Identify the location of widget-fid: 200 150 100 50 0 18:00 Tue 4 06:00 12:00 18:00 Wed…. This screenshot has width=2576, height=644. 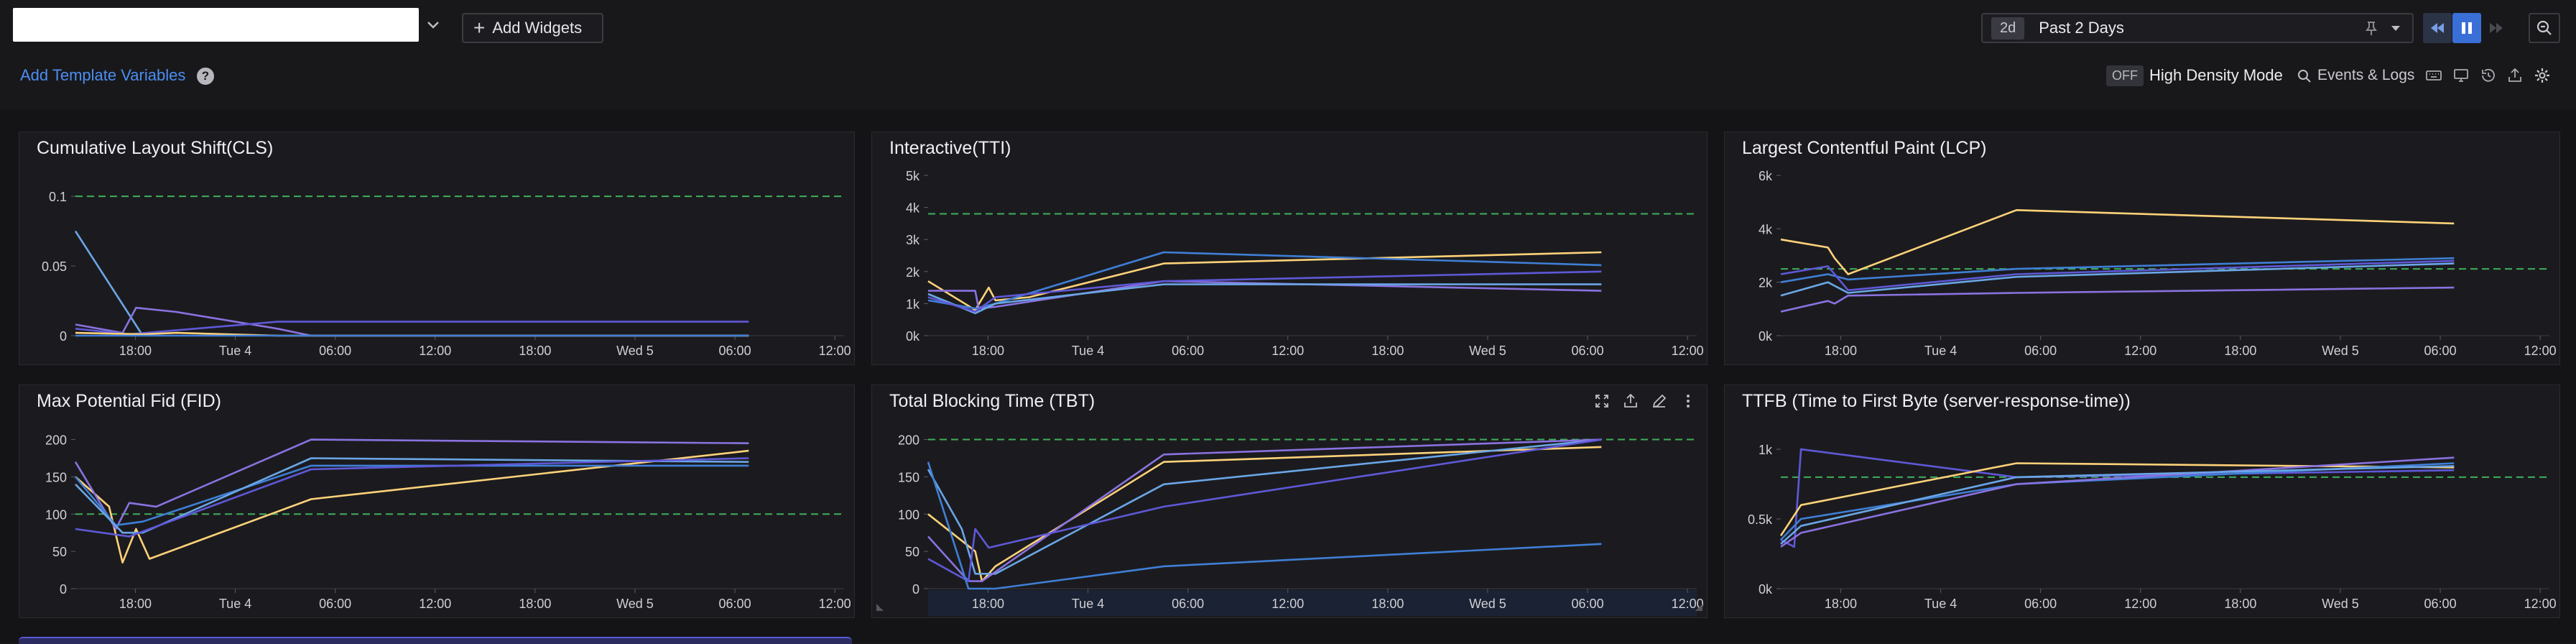
(437, 501).